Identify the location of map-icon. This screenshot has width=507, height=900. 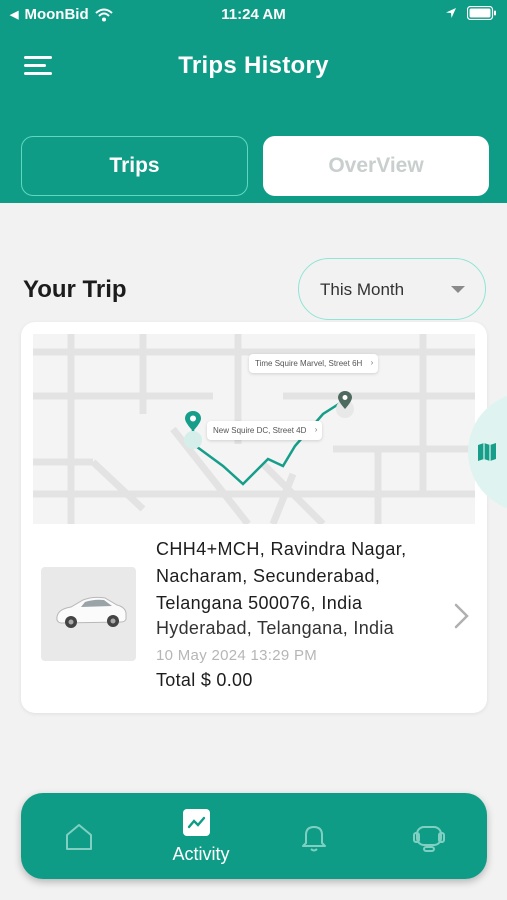
(487, 452).